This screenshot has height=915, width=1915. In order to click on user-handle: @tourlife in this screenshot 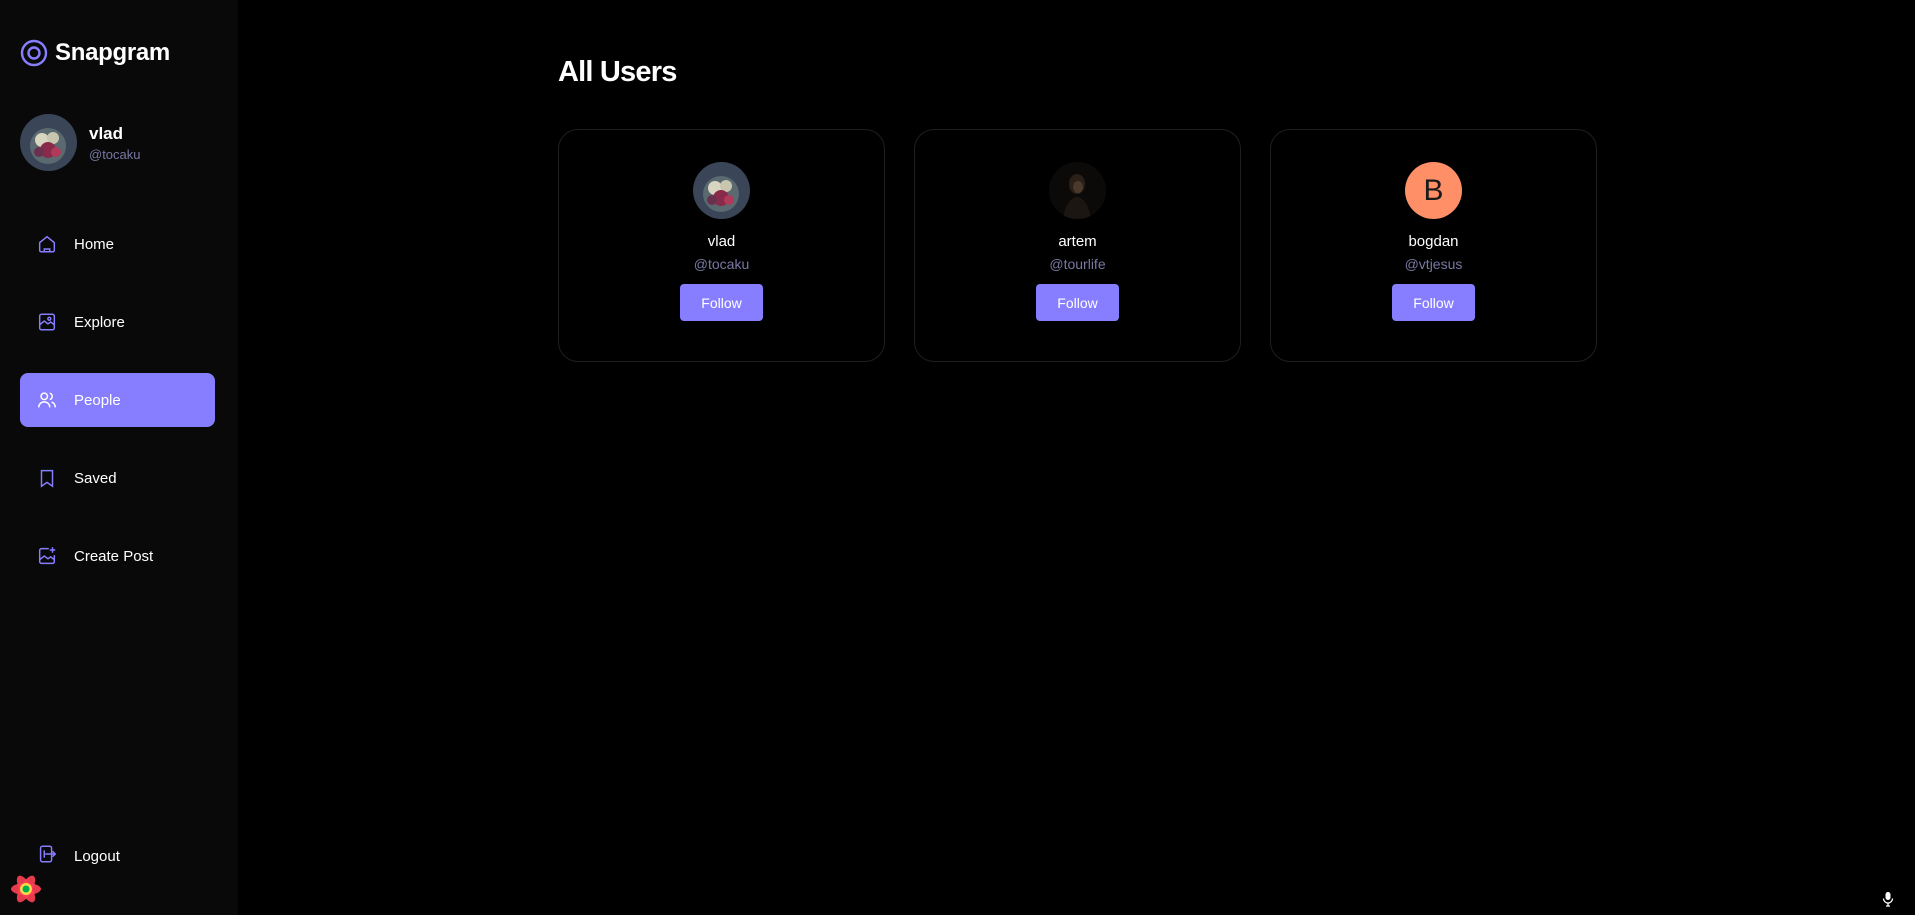, I will do `click(1077, 264)`.